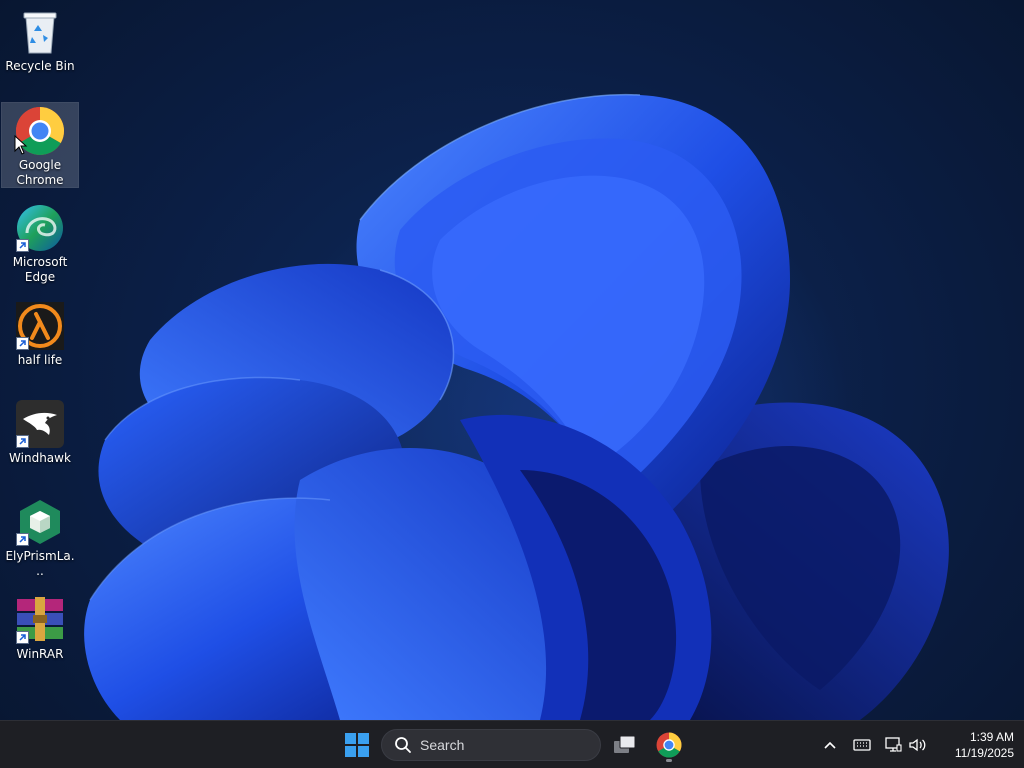 This screenshot has width=1024, height=768. I want to click on input-indicator-button, so click(862, 745).